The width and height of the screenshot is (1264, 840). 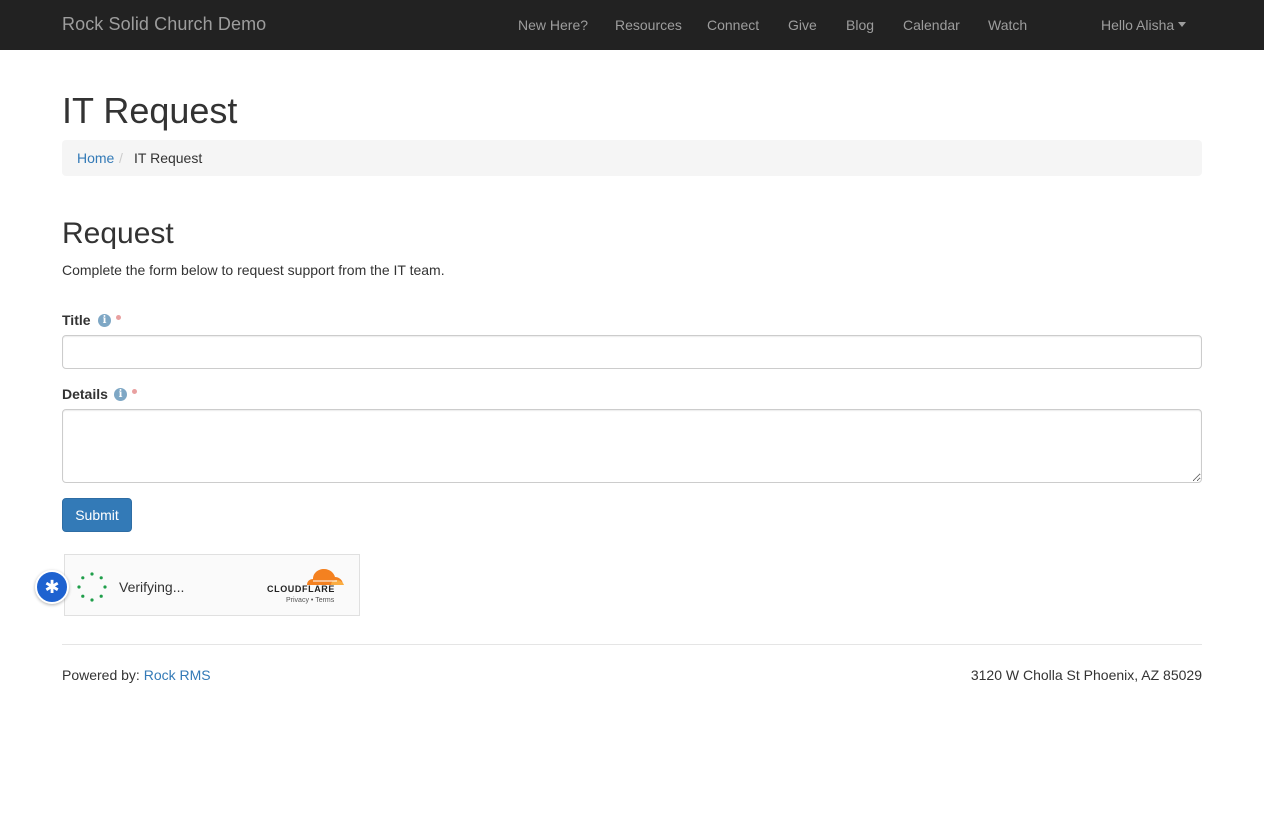 I want to click on breadcrumb: Home / IT Request, so click(x=632, y=158).